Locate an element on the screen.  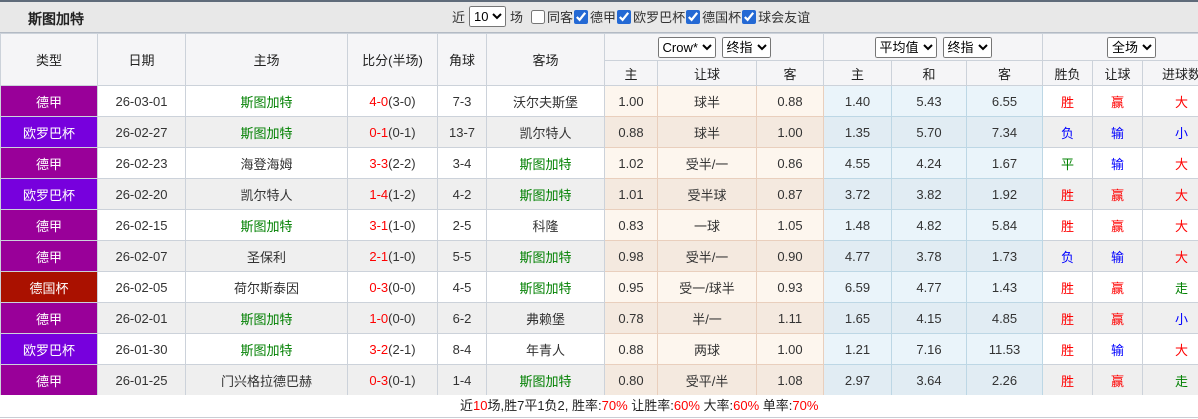
col-header-result-ah: 让球 is located at coordinates (1118, 73).